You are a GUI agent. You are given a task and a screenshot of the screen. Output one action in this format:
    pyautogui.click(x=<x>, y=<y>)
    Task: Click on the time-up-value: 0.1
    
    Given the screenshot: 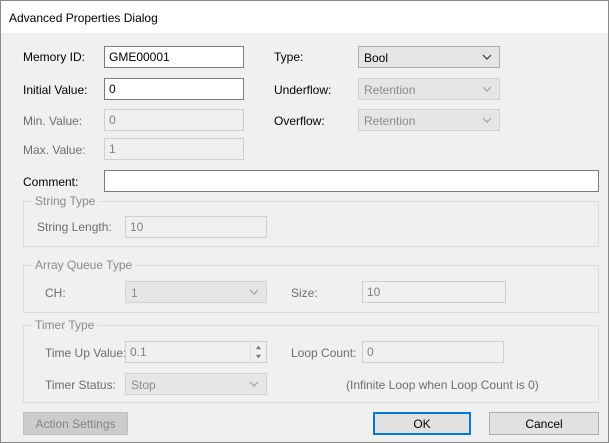 What is the action you would take?
    pyautogui.click(x=138, y=352)
    